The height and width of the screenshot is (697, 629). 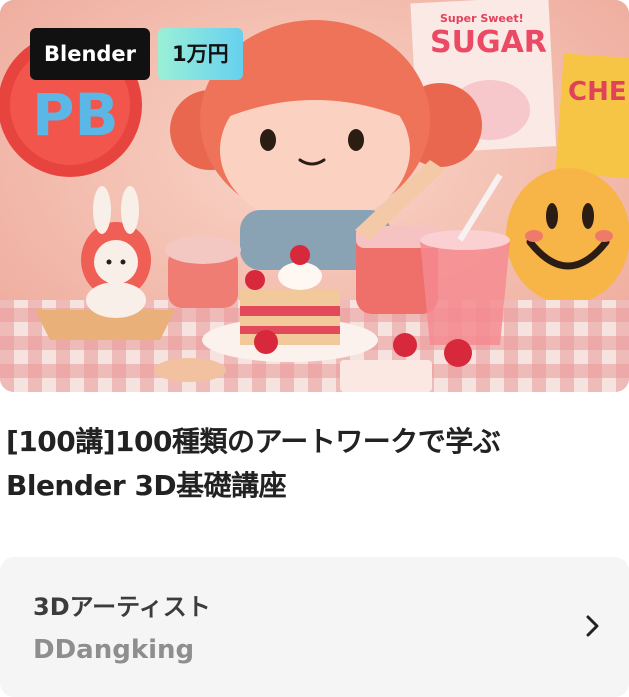 I want to click on instructor-name: DDangking, so click(x=114, y=650).